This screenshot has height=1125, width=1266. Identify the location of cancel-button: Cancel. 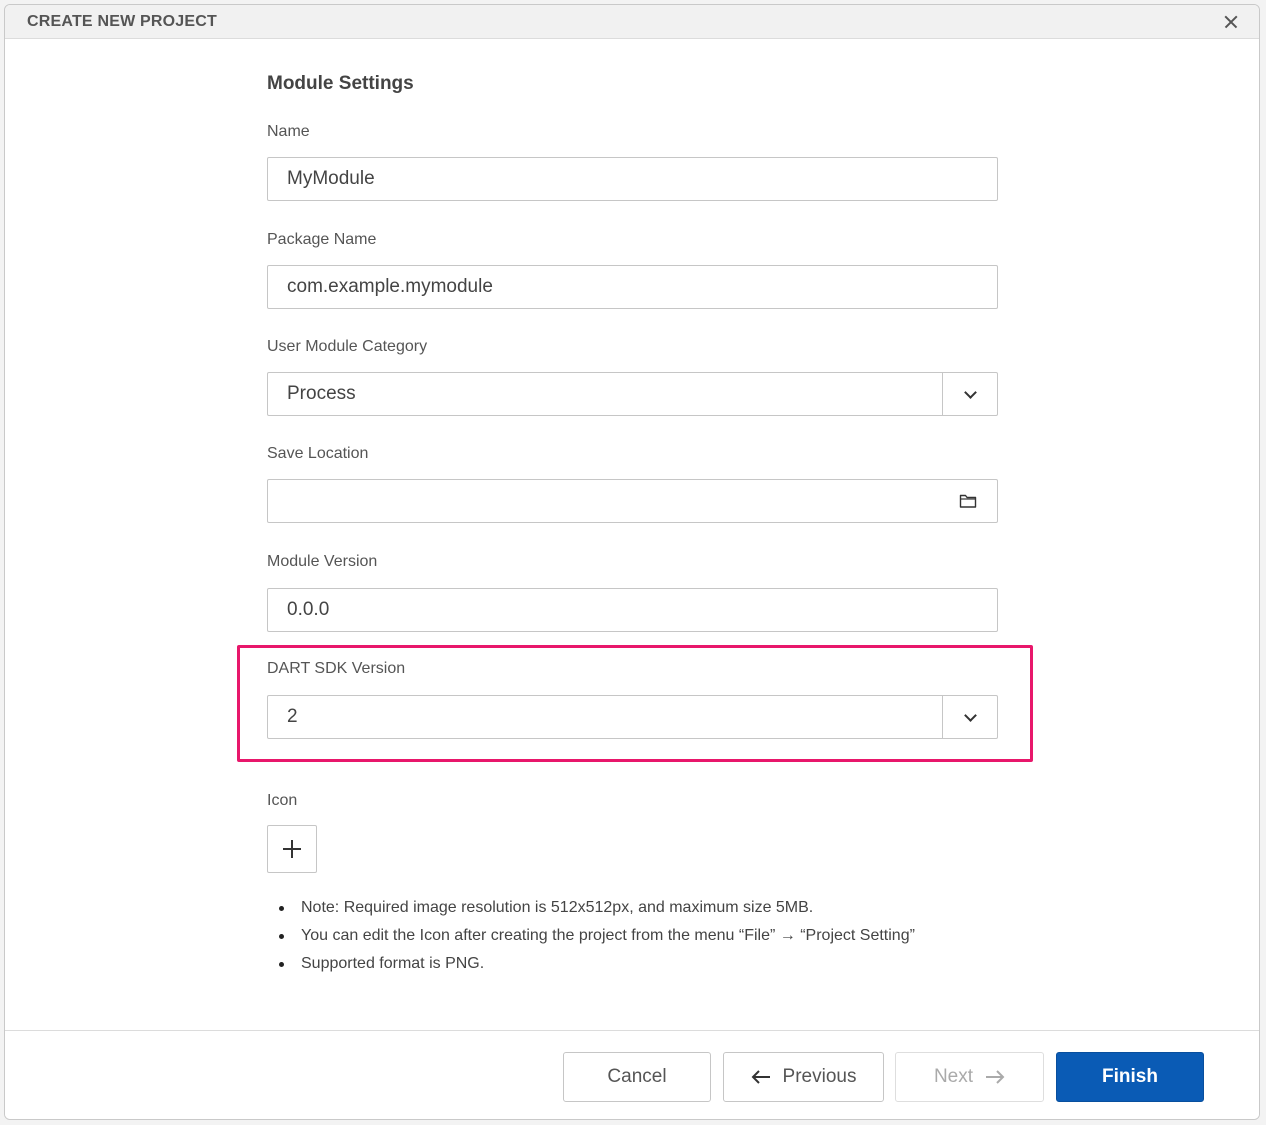
(637, 1077).